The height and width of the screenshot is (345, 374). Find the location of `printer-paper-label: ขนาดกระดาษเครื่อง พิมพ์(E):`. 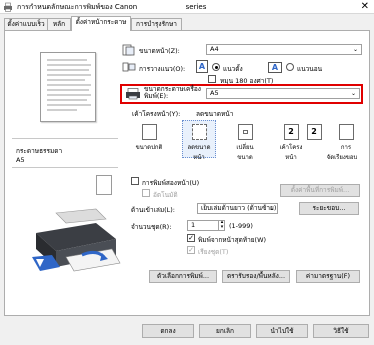

printer-paper-label: ขนาดกระดาษเครื่อง พิมพ์(E): is located at coordinates (172, 92).